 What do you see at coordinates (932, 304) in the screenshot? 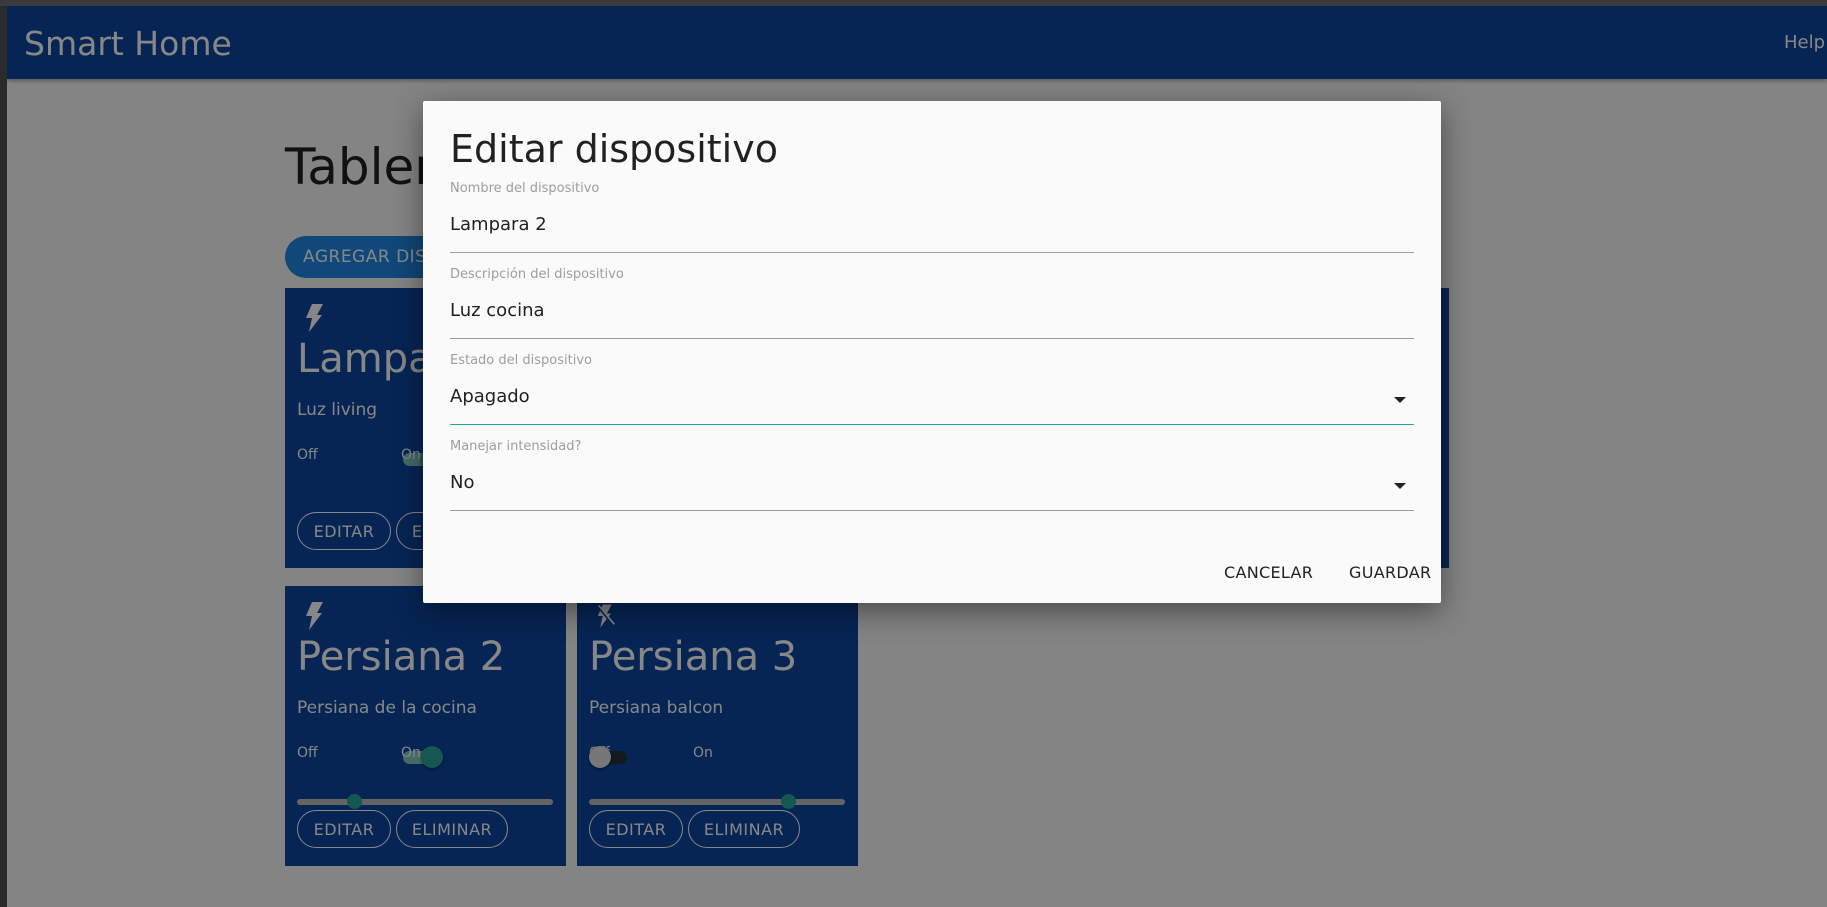
I see `device-description-field: Descripción del dispositivo Luz cocina` at bounding box center [932, 304].